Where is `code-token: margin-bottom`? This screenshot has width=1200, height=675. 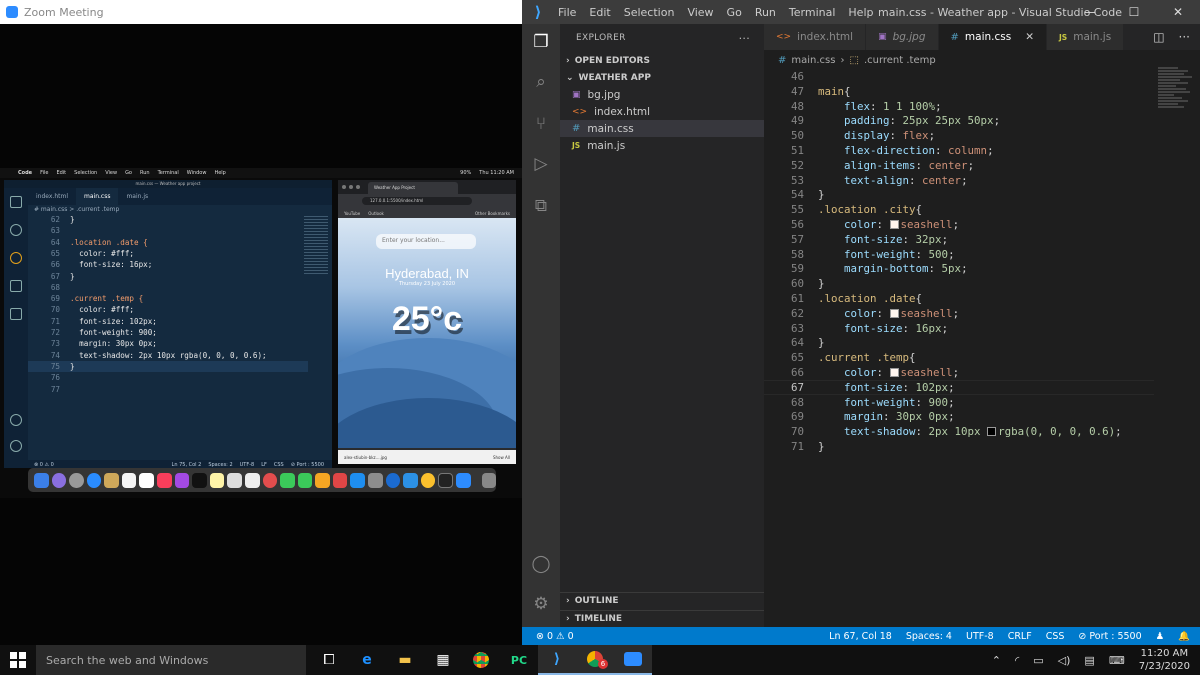
code-token: margin-bottom is located at coordinates (886, 269).